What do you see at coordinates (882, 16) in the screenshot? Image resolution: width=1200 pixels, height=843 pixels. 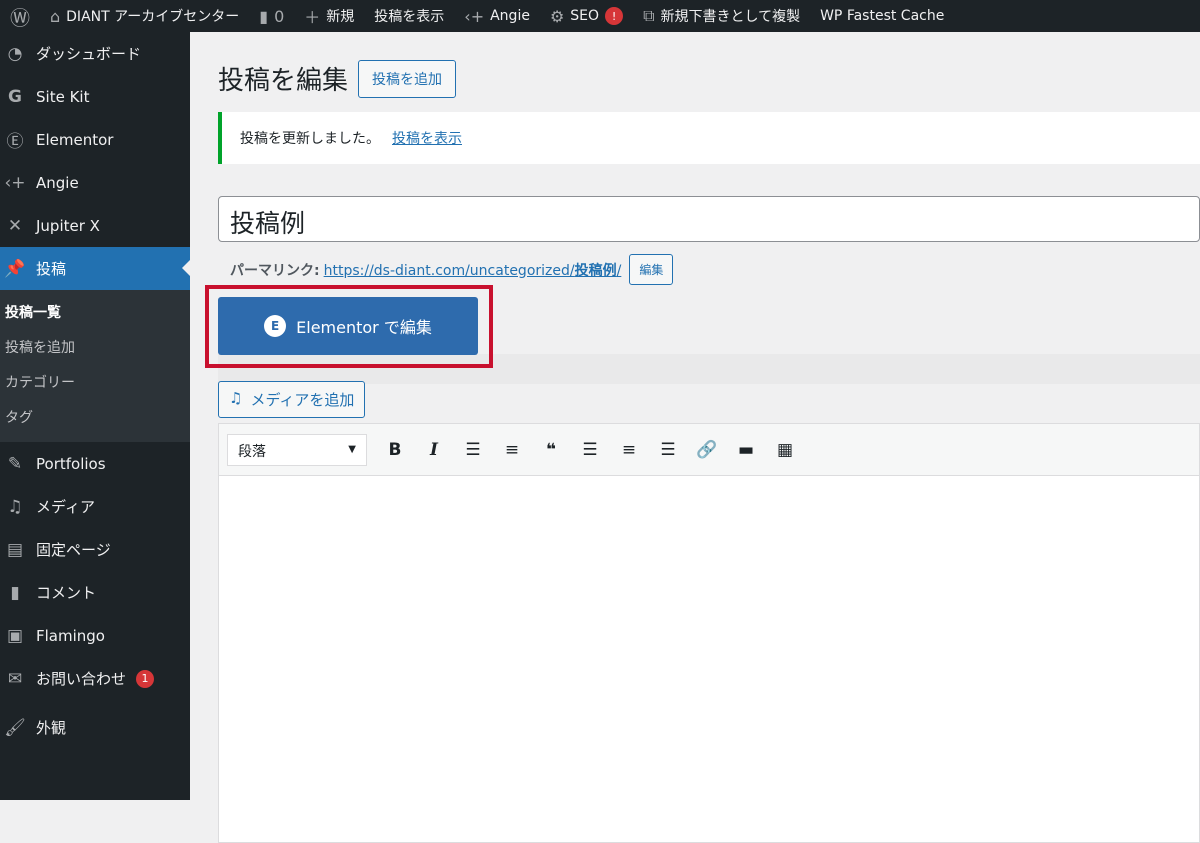 I see `cache-link: WP Fastest Cache` at bounding box center [882, 16].